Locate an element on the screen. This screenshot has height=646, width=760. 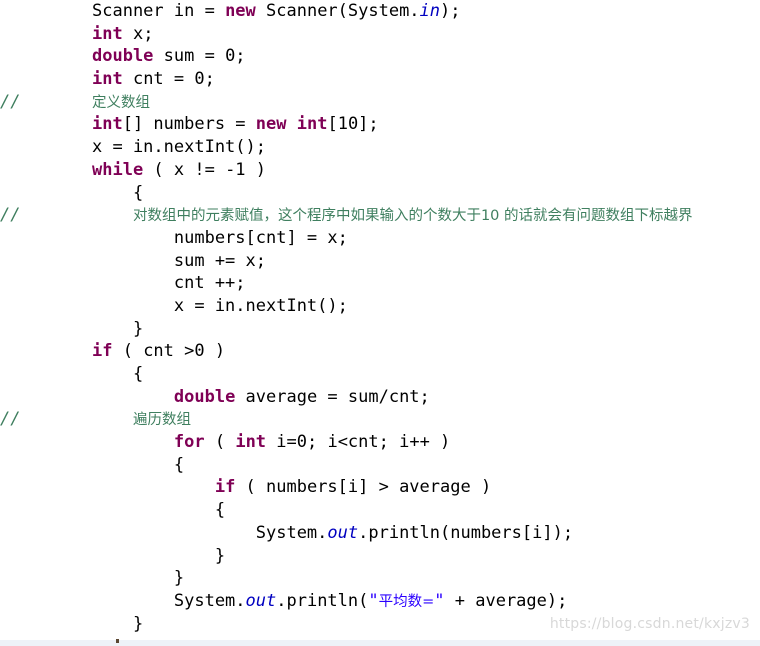
token-plain: cnt ++; is located at coordinates (169, 283).